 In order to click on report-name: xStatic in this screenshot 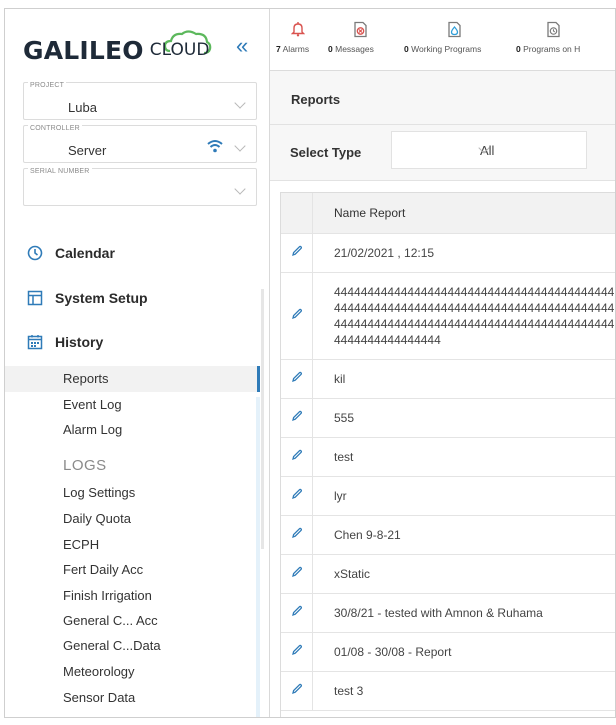, I will do `click(352, 573)`.